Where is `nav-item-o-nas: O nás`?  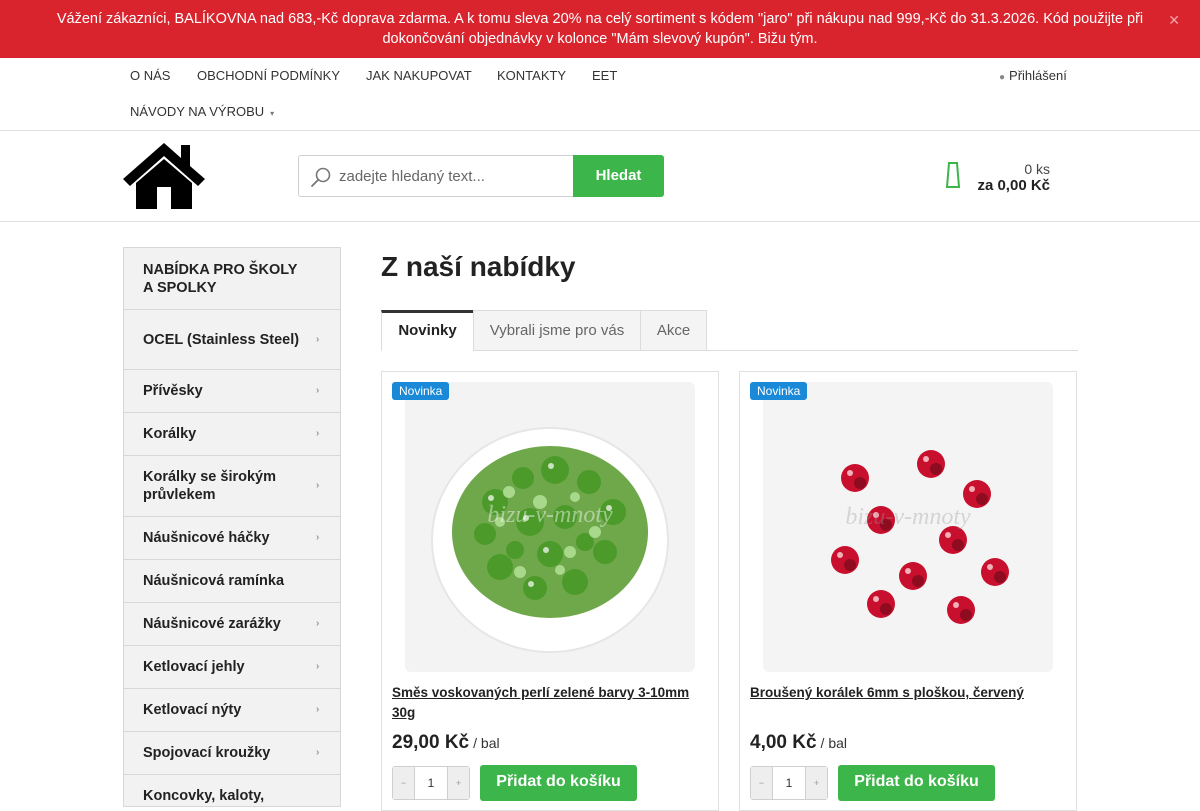
nav-item-o-nas: O nás is located at coordinates (150, 75).